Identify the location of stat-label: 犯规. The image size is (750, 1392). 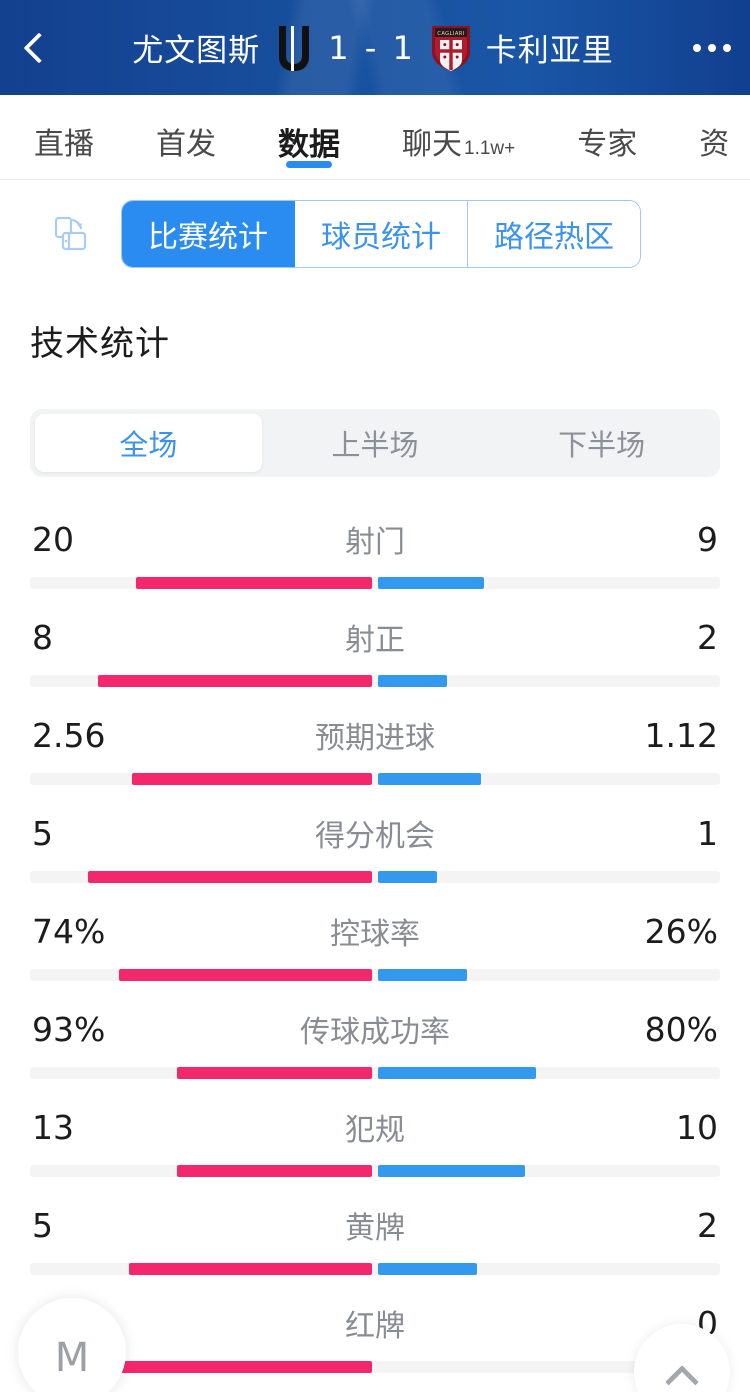
(375, 1130).